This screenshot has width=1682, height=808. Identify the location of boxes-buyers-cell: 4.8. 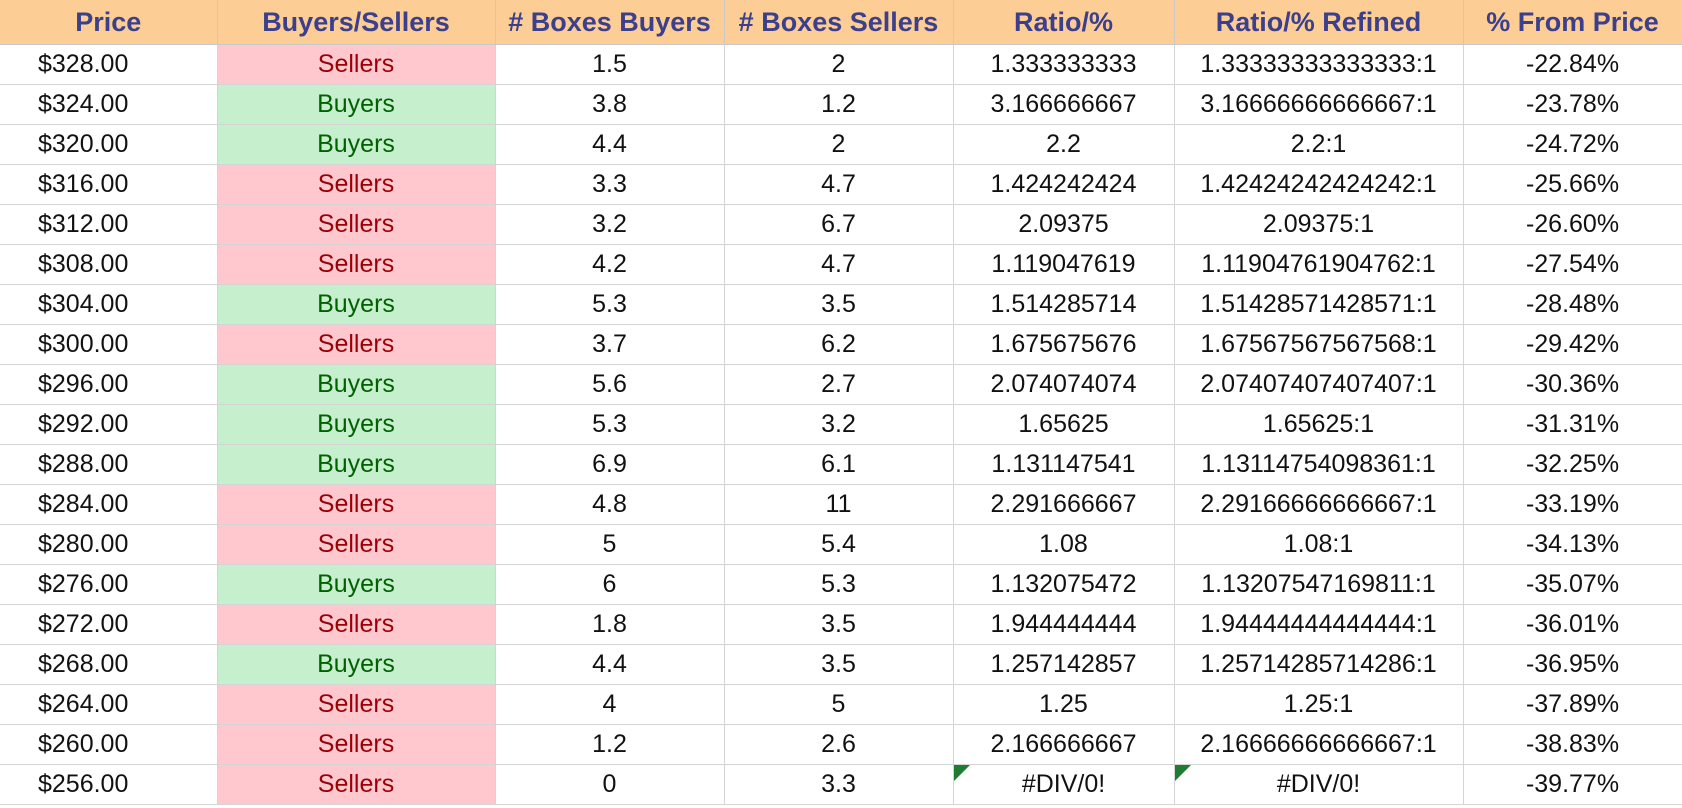
(610, 504).